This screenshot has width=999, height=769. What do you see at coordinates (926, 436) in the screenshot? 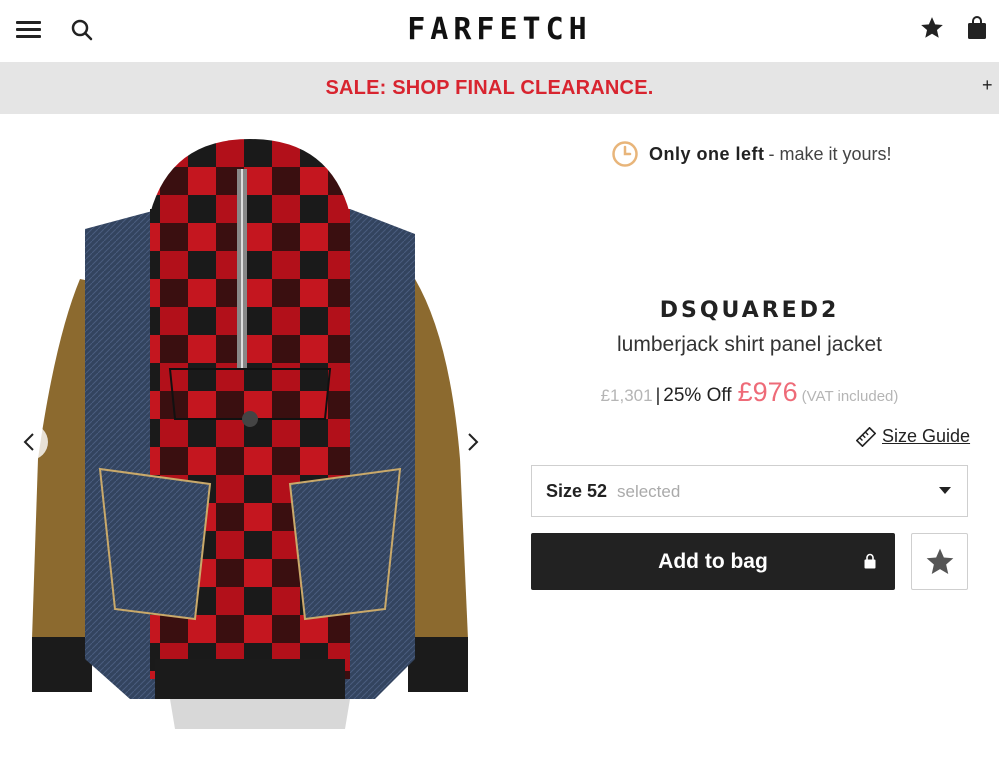
I see `size-guide-label: Size Guide` at bounding box center [926, 436].